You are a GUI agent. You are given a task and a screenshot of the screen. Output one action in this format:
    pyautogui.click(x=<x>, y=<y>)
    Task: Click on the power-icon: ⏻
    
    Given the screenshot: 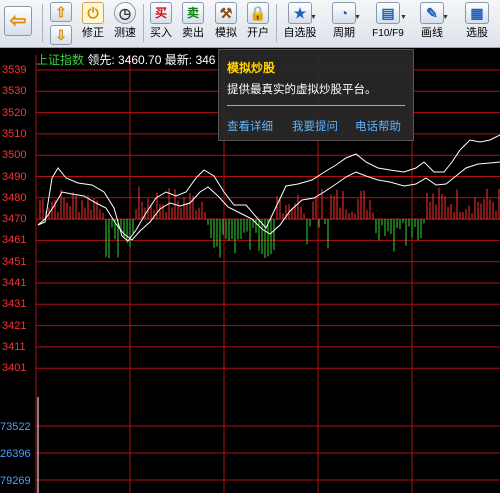 What is the action you would take?
    pyautogui.click(x=93, y=13)
    